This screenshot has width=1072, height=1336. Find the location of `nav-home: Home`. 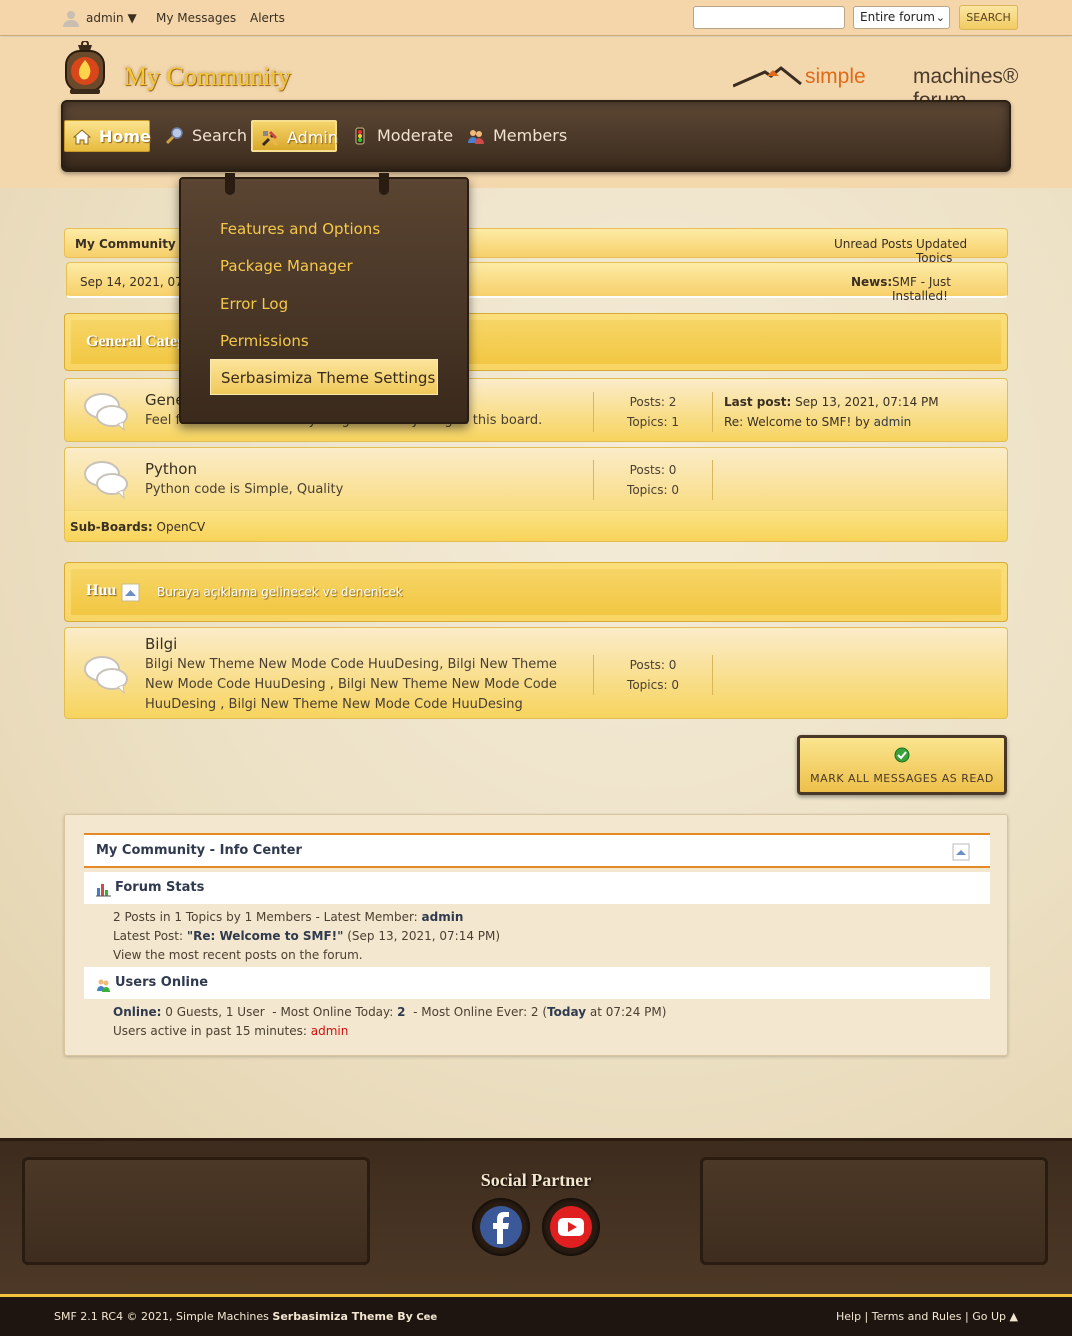

nav-home: Home is located at coordinates (107, 136).